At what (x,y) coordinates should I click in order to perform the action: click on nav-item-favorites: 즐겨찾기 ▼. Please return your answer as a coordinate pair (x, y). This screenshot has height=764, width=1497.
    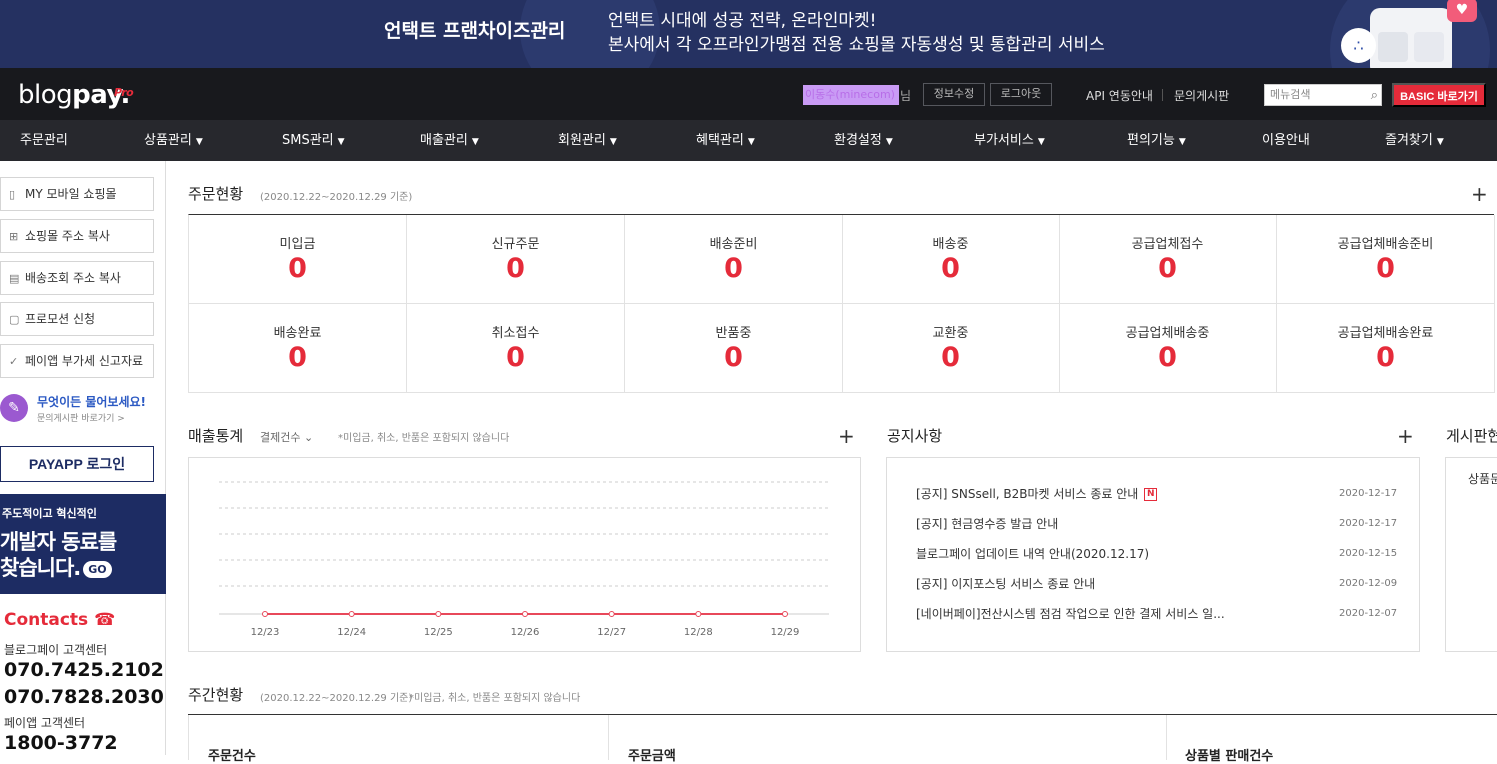
    Looking at the image, I should click on (1414, 140).